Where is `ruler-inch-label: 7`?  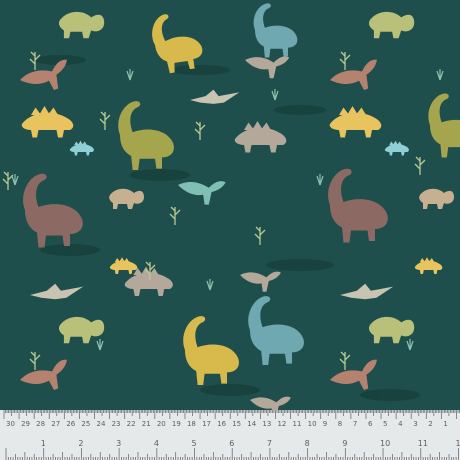
ruler-inch-label: 7 is located at coordinates (269, 443).